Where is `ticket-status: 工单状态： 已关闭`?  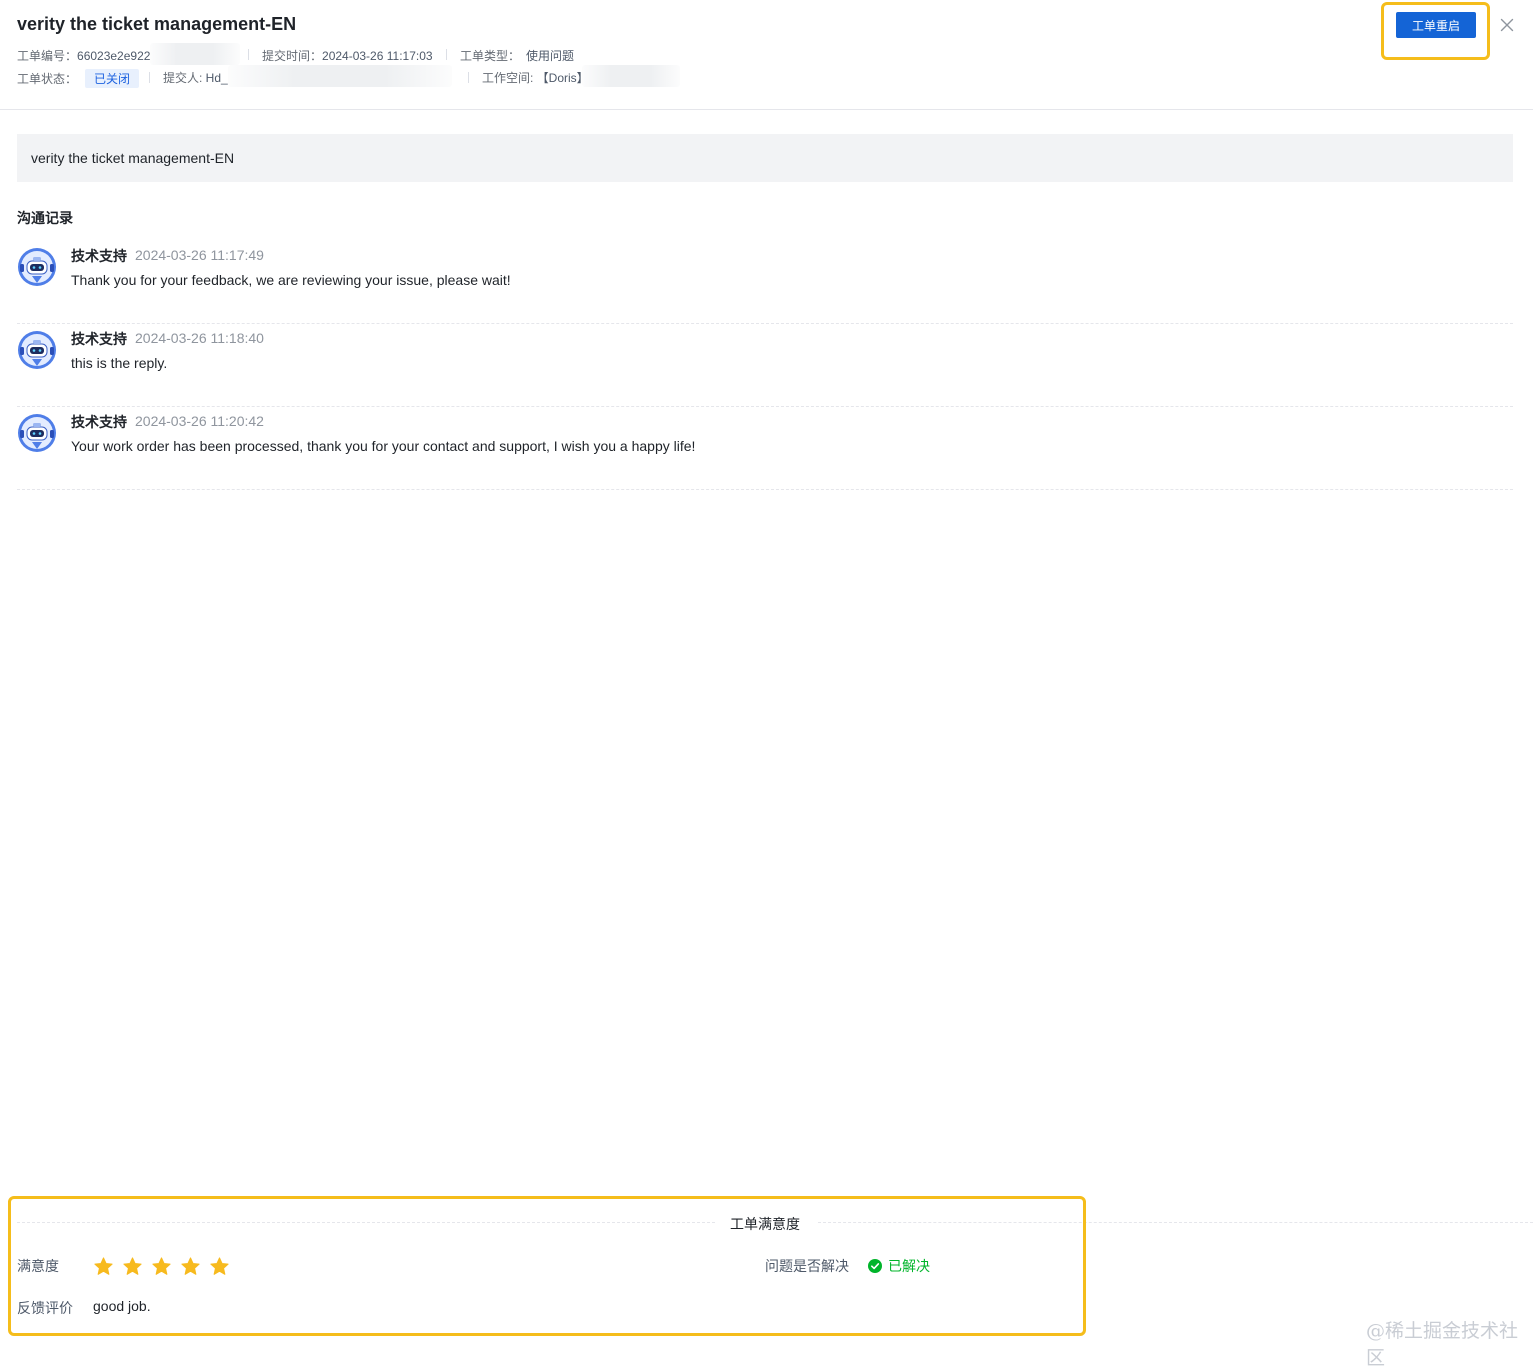
ticket-status: 工单状态： 已关闭 is located at coordinates (78, 78).